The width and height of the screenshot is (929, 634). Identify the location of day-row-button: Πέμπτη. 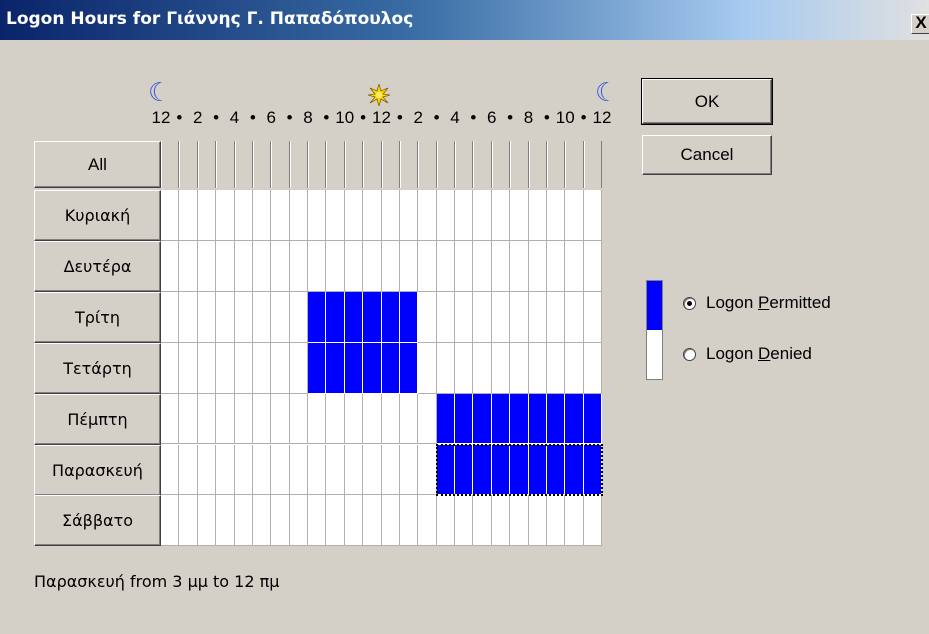
(97, 419).